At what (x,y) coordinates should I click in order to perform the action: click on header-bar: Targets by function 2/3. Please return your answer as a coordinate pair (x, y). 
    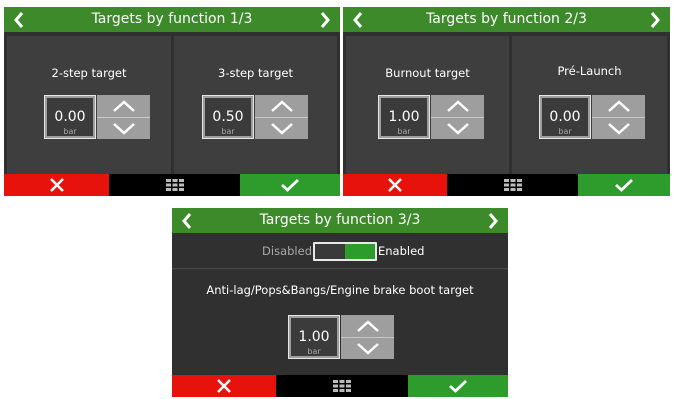
    Looking at the image, I should click on (506, 19).